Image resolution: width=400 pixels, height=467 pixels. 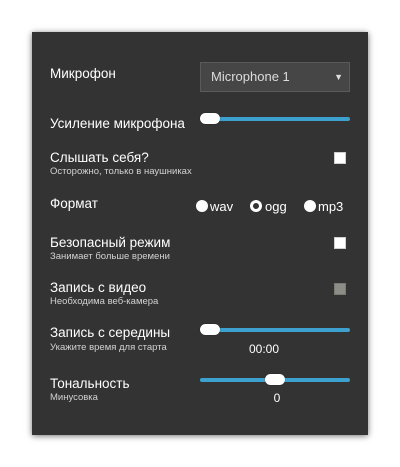 I want to click on gain-slider-thumb, so click(x=210, y=118).